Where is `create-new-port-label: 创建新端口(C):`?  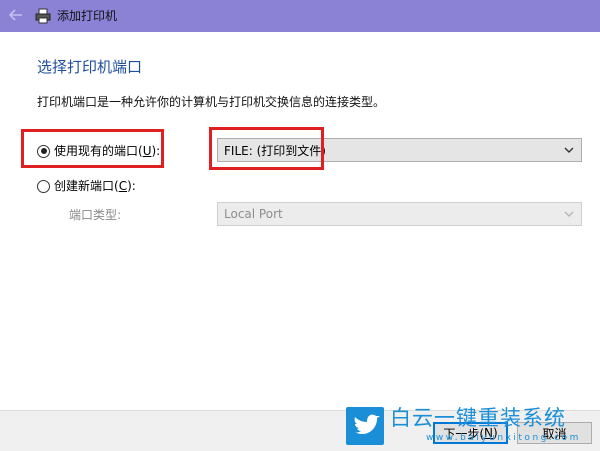 create-new-port-label: 创建新端口(C): is located at coordinates (95, 186).